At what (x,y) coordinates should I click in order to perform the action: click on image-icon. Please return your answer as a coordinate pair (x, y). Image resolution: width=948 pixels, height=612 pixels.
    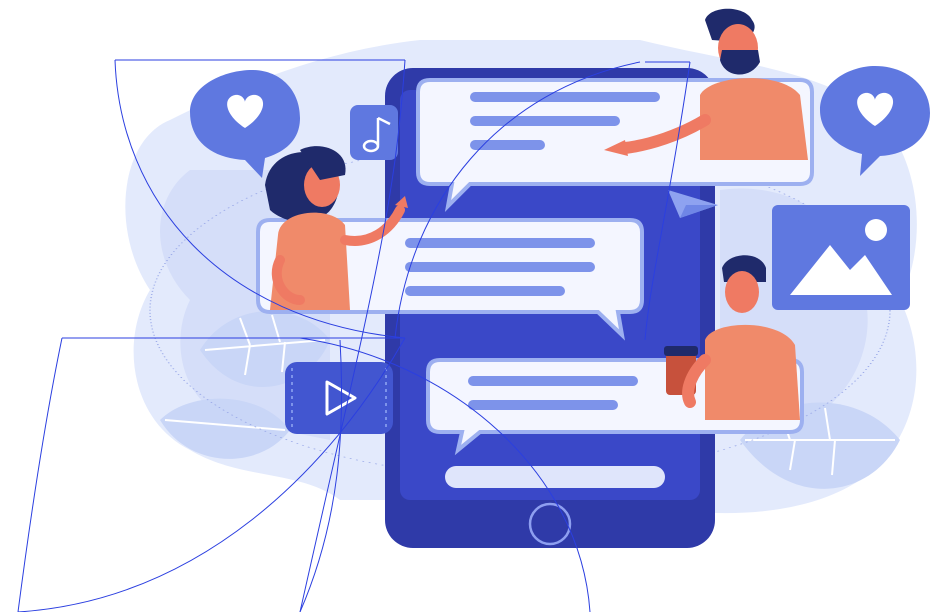
    Looking at the image, I should click on (841, 257).